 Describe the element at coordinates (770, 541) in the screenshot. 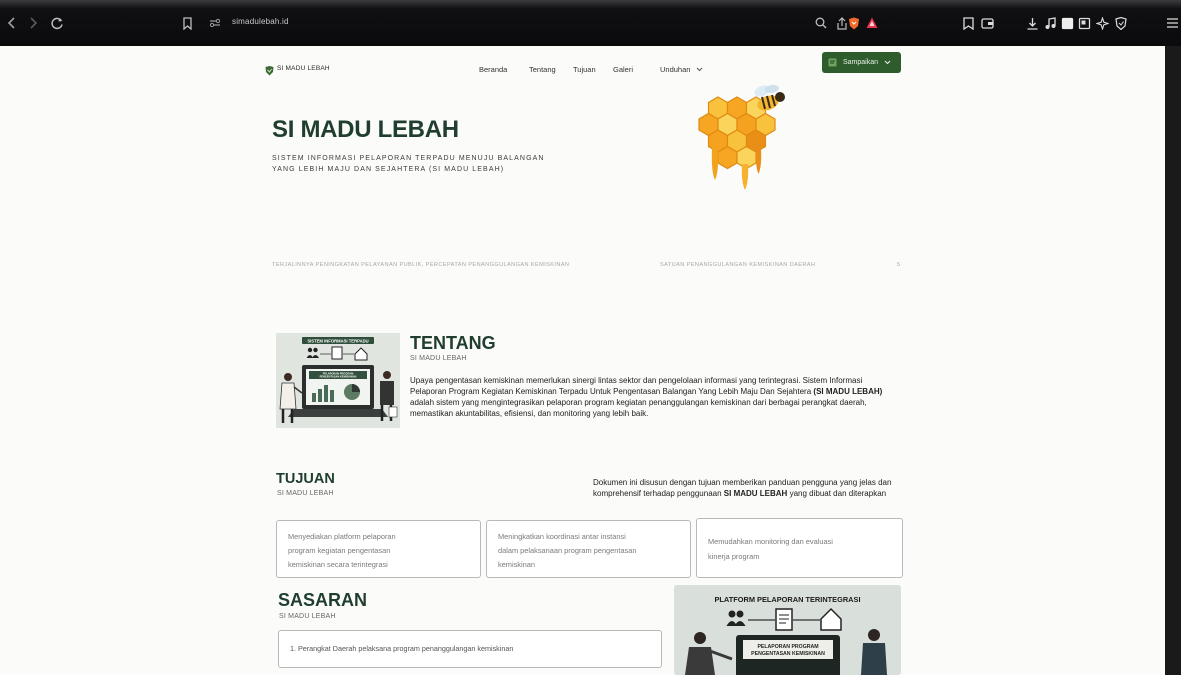

I see `card-text: Memudahkan monitoring dan evaluasi` at that location.